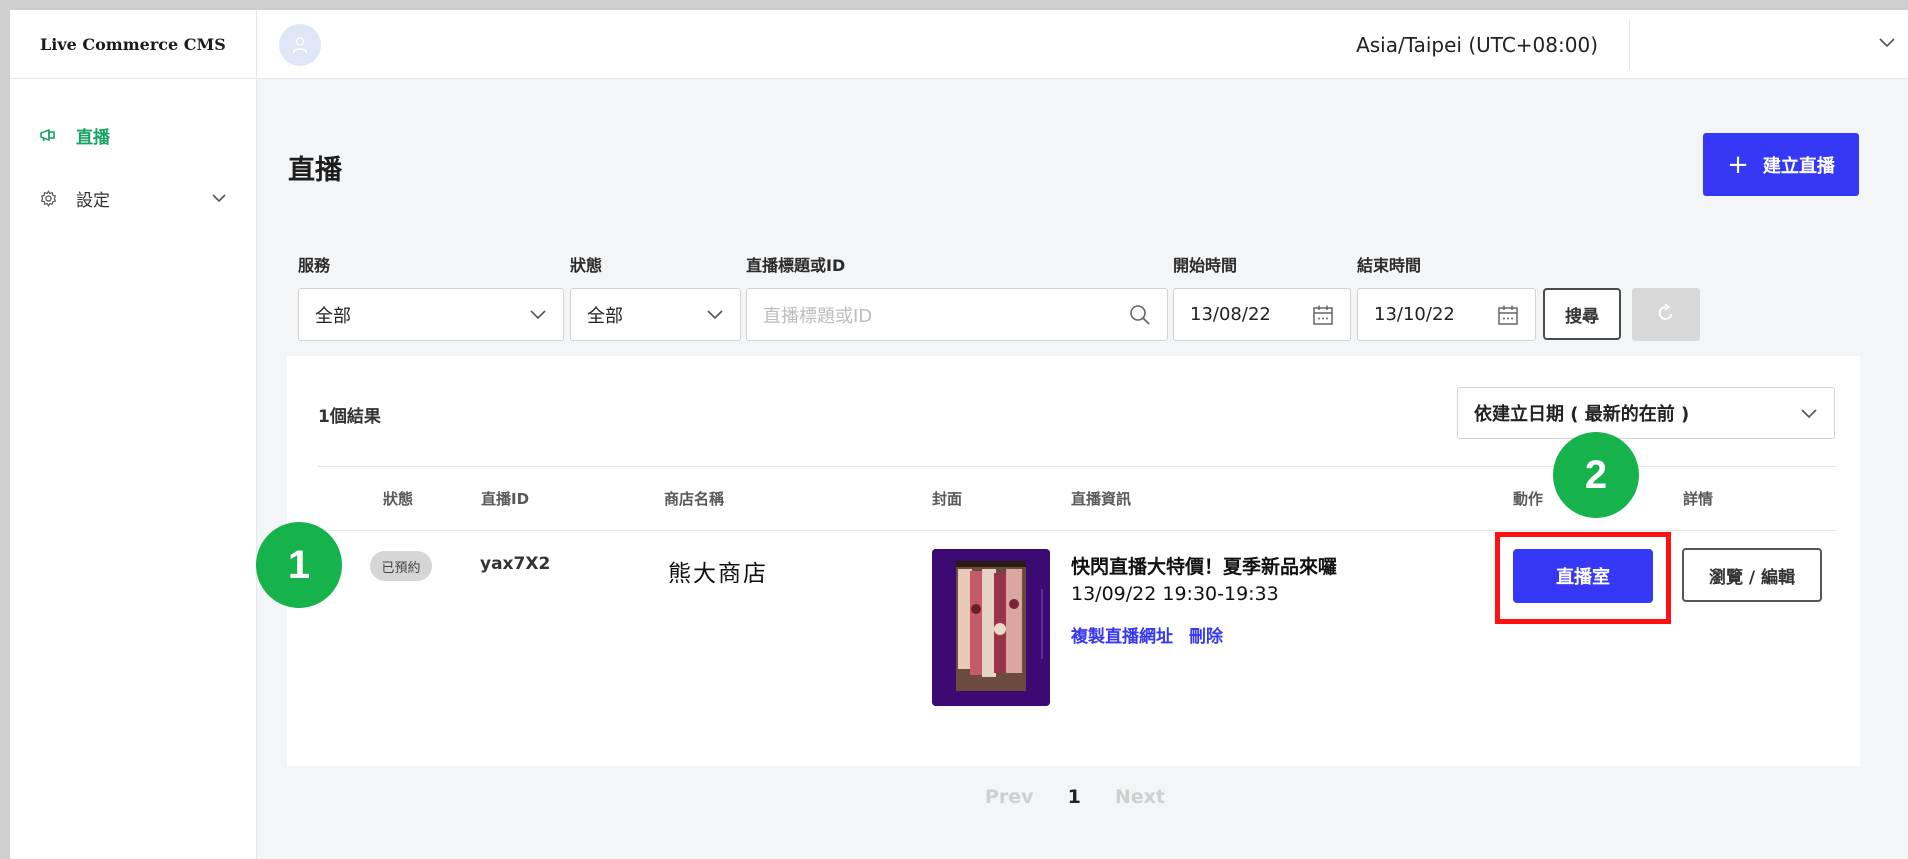 The height and width of the screenshot is (859, 1908). Describe the element at coordinates (1752, 575) in the screenshot. I see `view-edit-button: 瀏覽 / 編輯` at that location.